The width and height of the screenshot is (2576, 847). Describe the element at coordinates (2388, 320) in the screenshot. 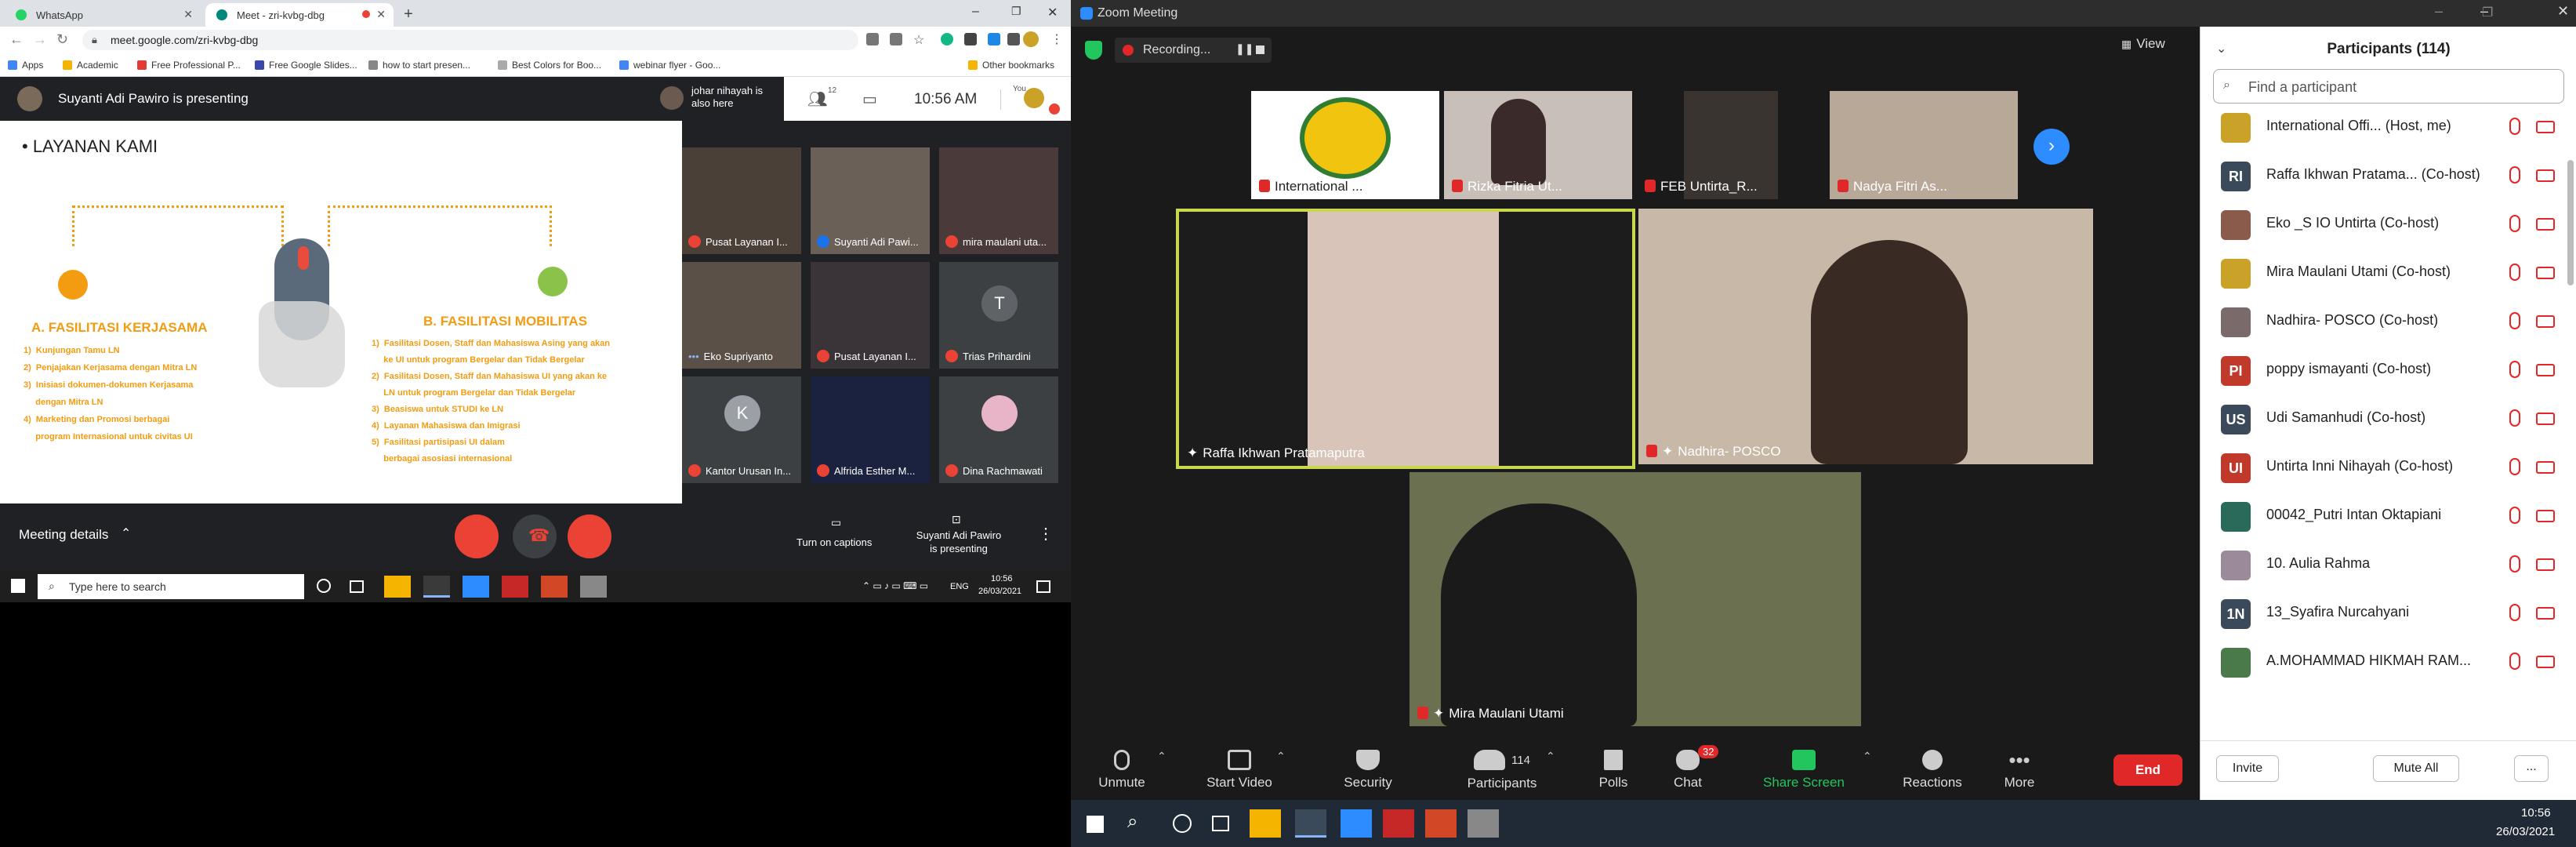

I see `participant-row: Nadhira- POSCO (Co-host)` at that location.